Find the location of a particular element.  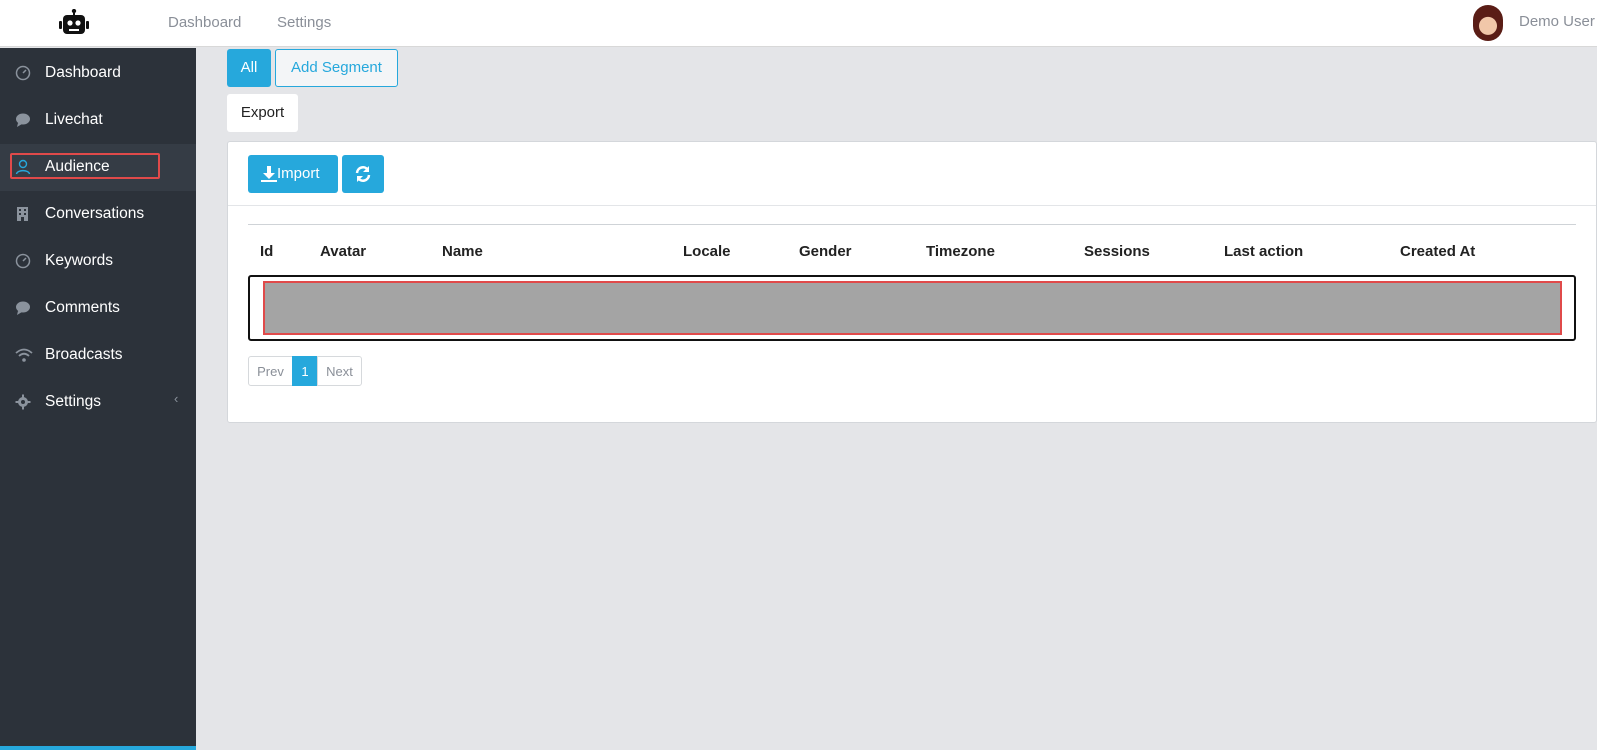

sidebar-item-label: Conversations is located at coordinates (95, 213).